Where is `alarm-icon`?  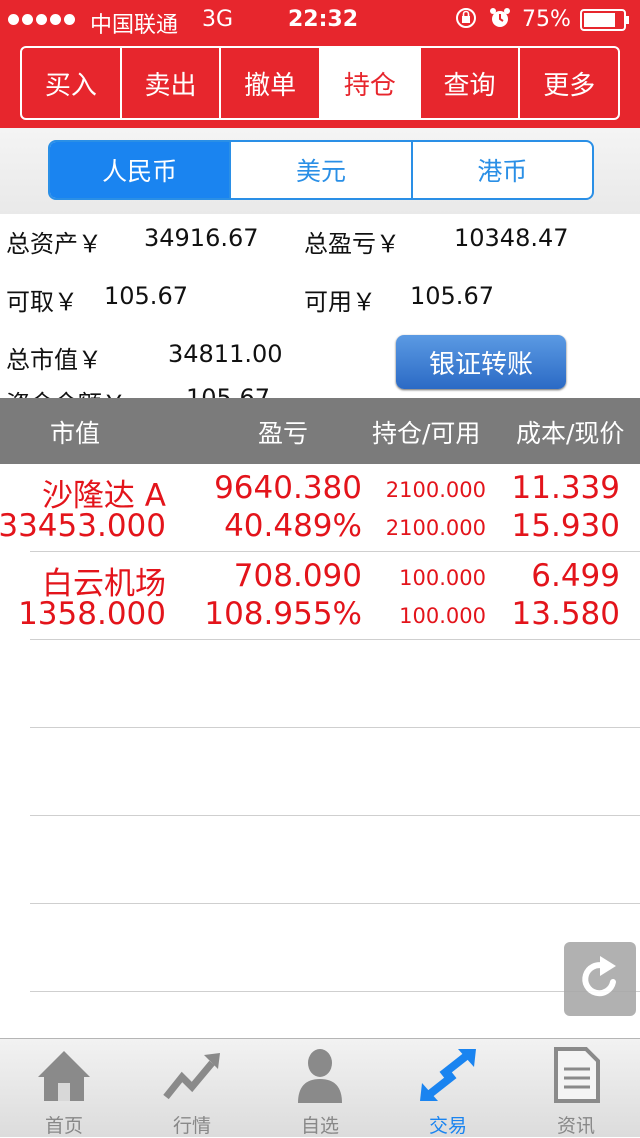
alarm-icon is located at coordinates (500, 21).